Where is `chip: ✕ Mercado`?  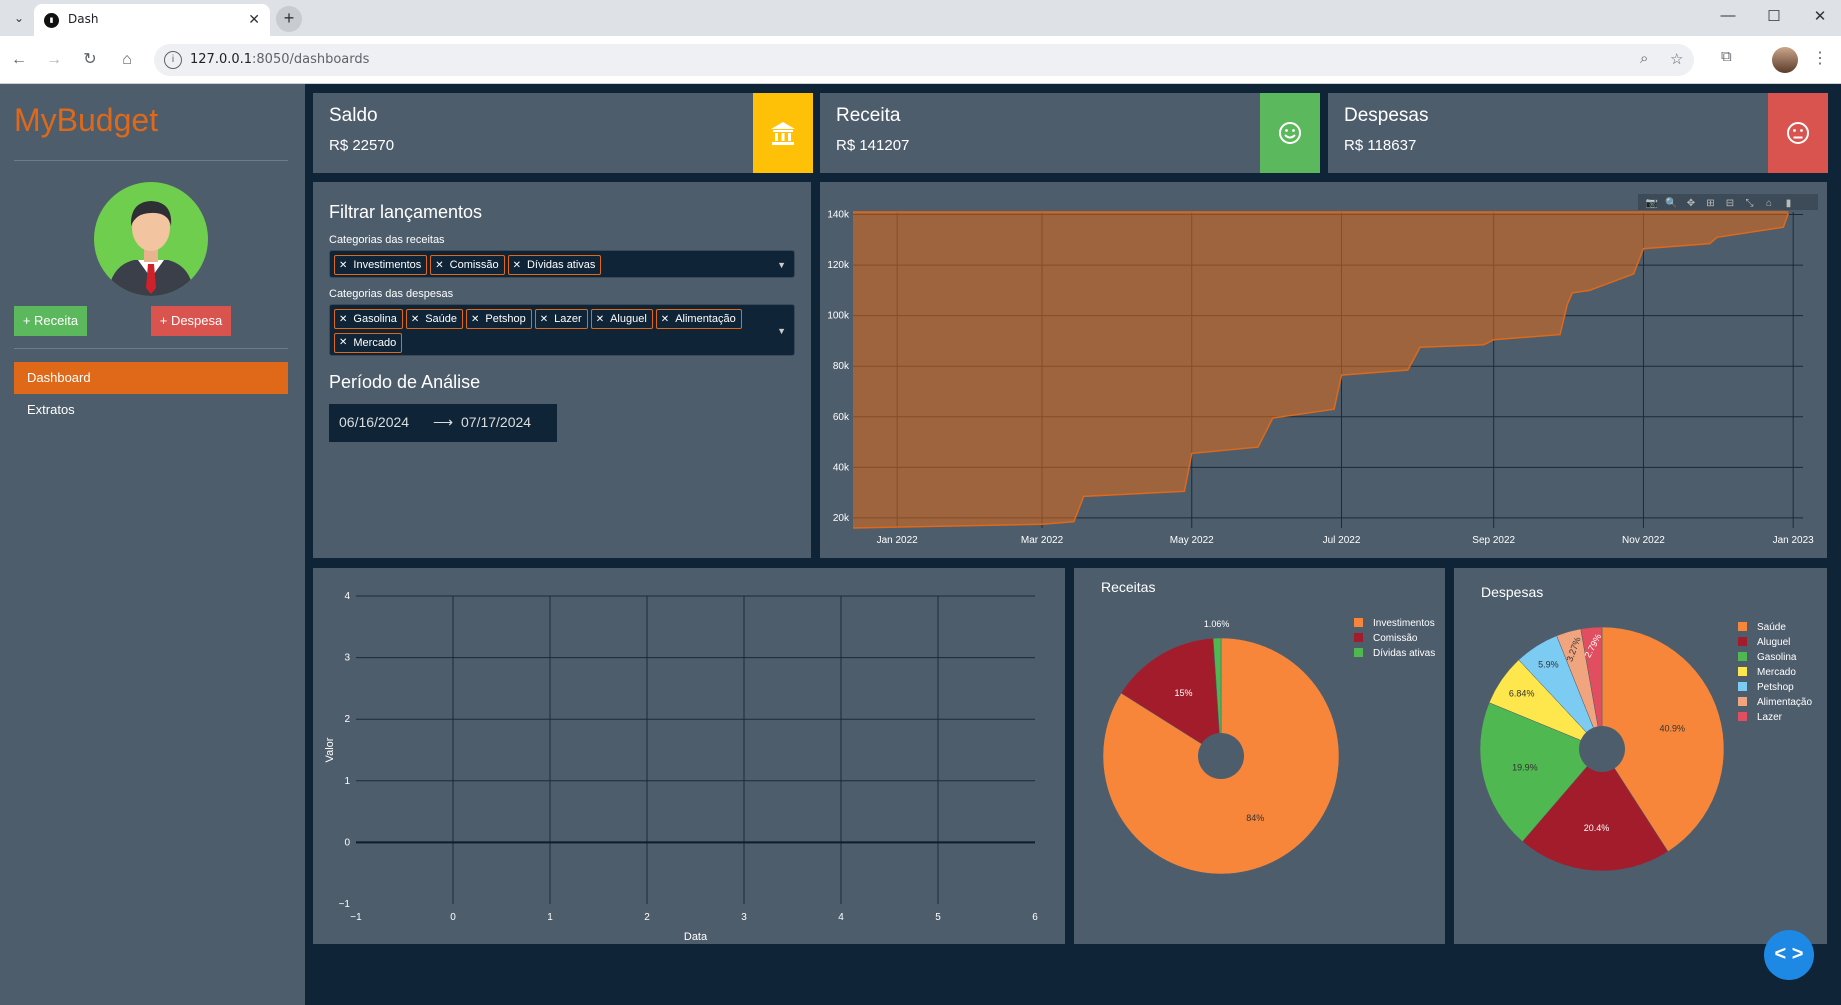
chip: ✕ Mercado is located at coordinates (368, 342).